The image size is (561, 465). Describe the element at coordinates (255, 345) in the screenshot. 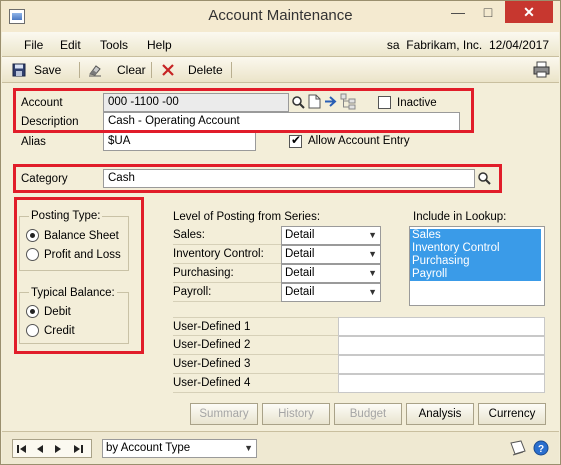

I see `user-defined-label: User-Defined 2` at that location.